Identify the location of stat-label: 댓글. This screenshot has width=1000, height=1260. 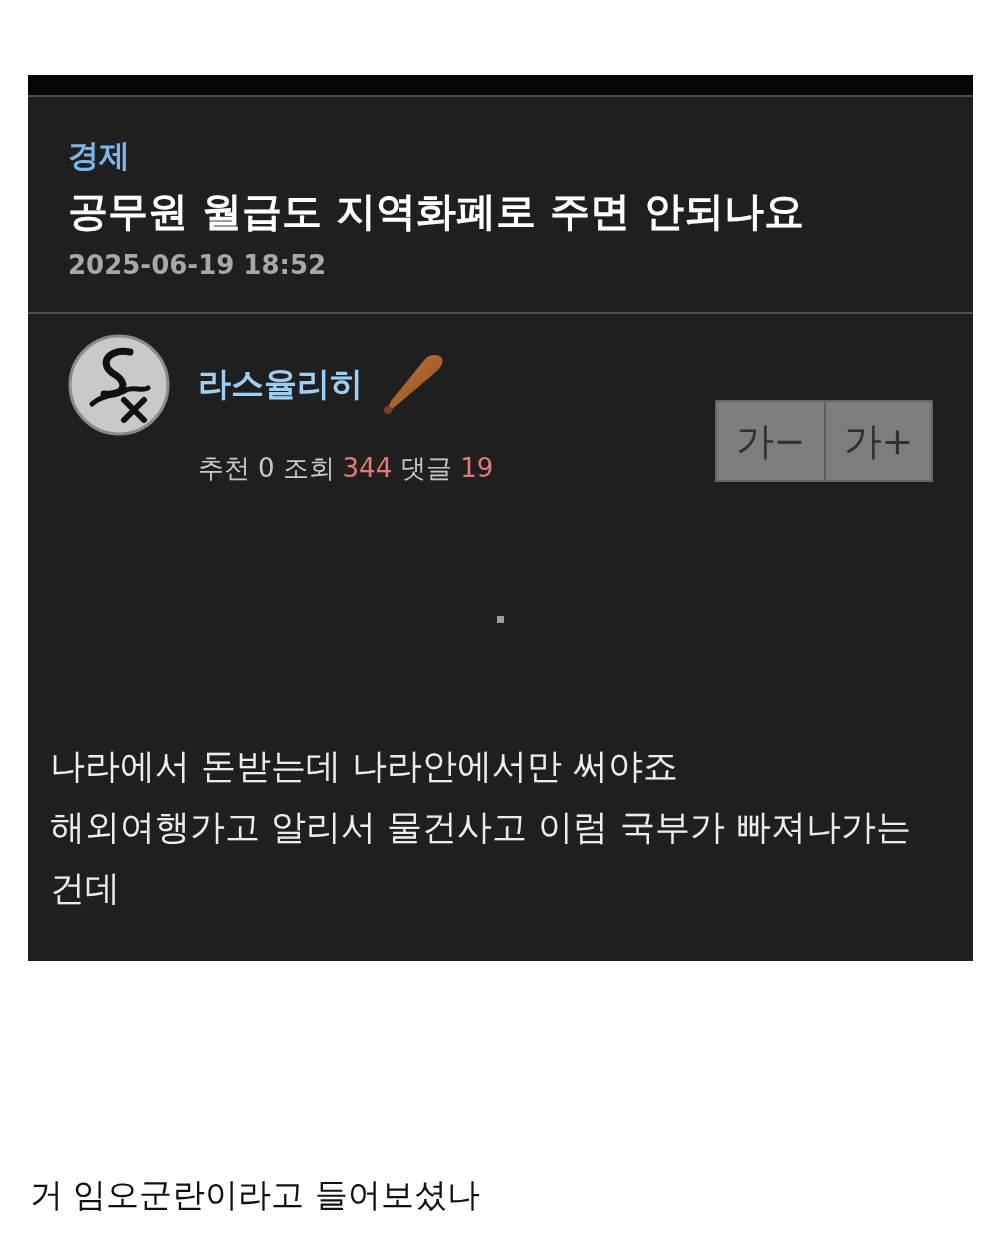
(426, 468).